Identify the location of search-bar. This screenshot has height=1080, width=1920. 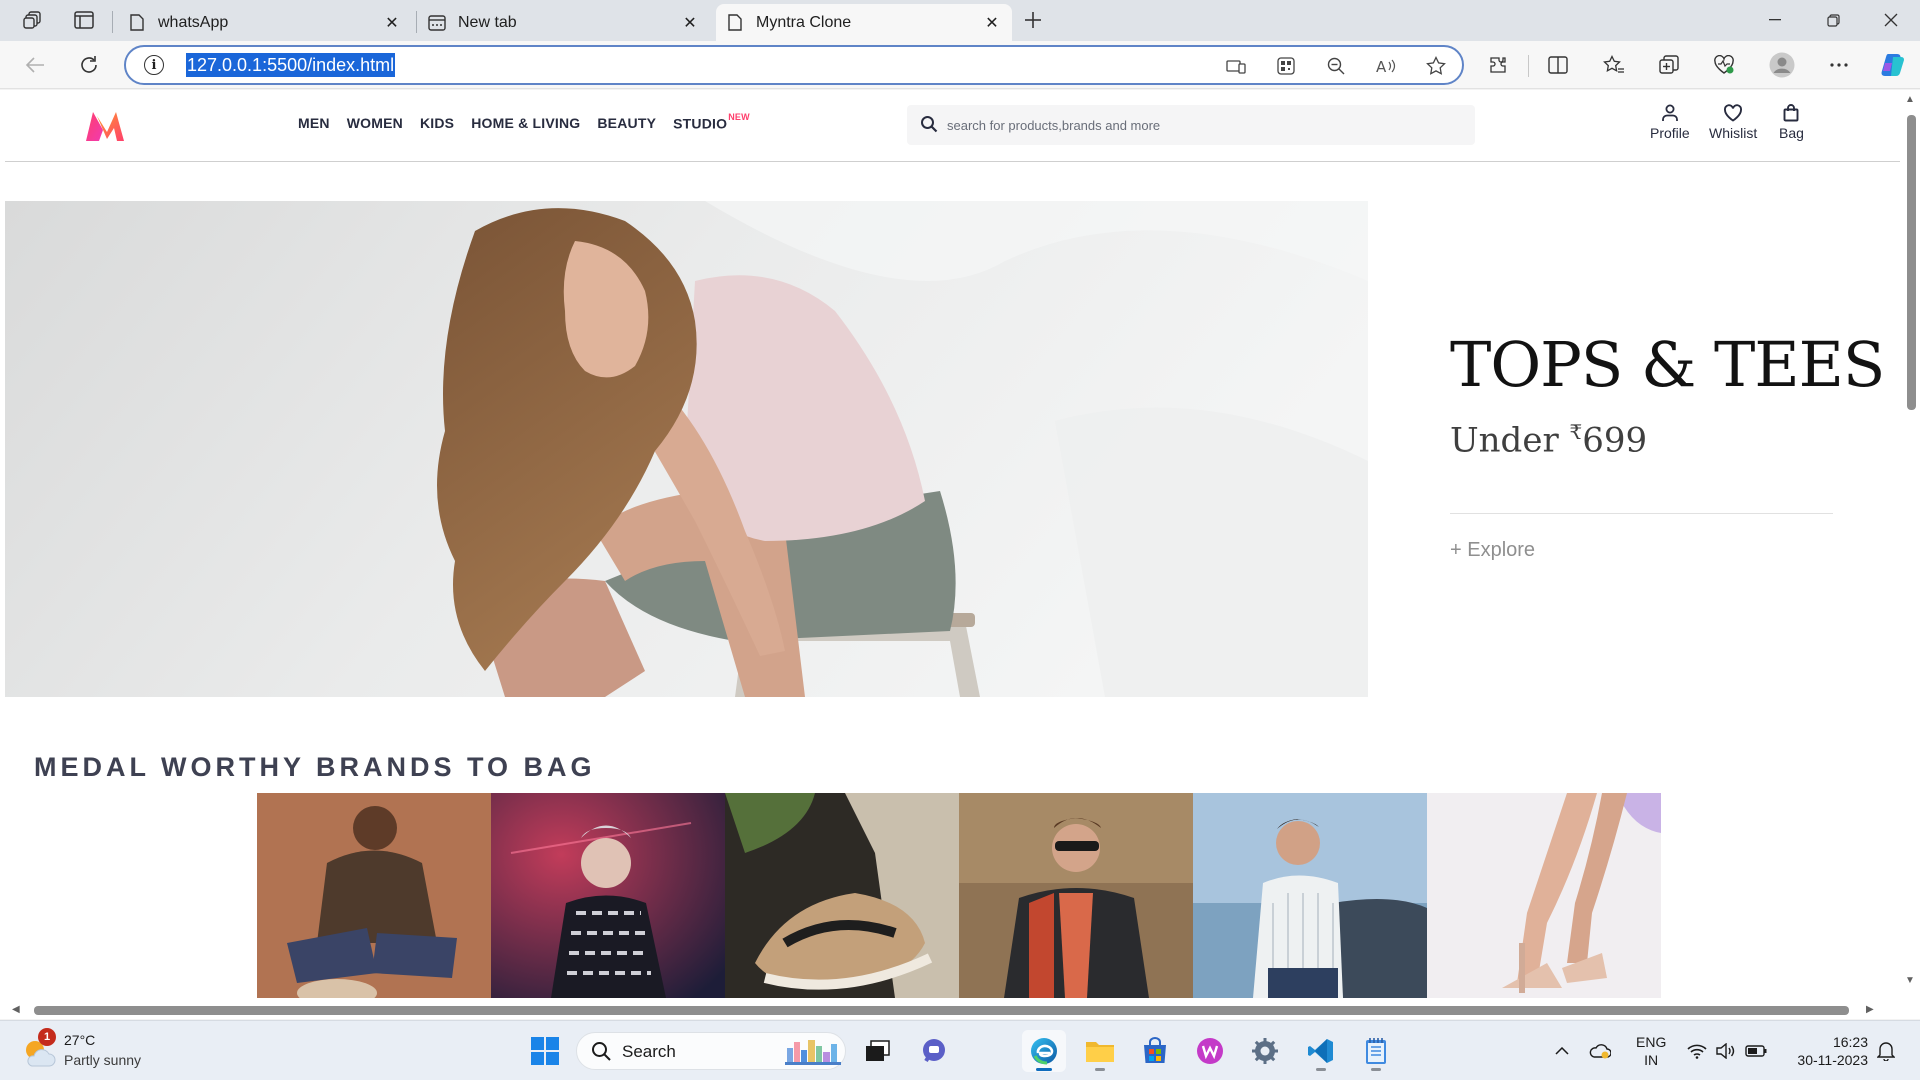
(1191, 125).